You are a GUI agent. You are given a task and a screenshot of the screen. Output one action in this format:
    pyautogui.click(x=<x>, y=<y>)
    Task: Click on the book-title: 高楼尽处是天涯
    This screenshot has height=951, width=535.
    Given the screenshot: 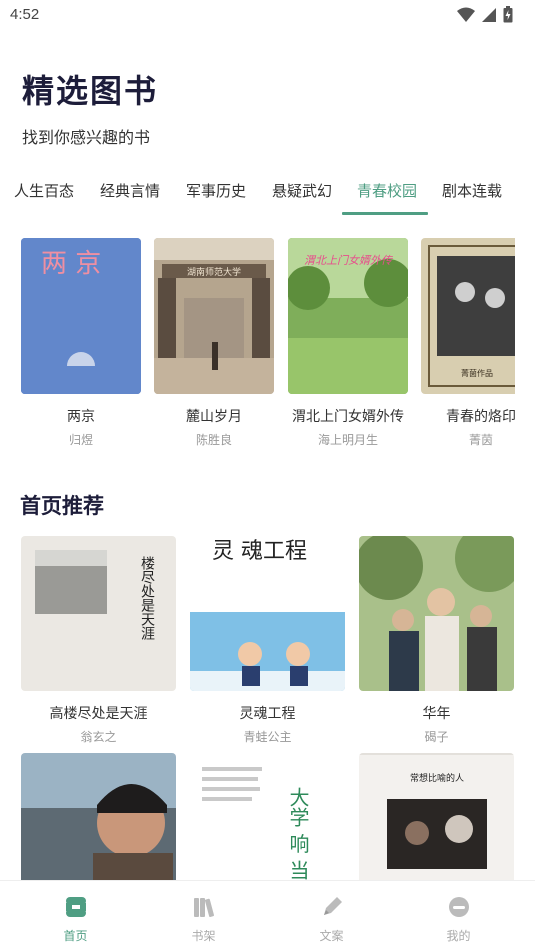 What is the action you would take?
    pyautogui.click(x=98, y=714)
    